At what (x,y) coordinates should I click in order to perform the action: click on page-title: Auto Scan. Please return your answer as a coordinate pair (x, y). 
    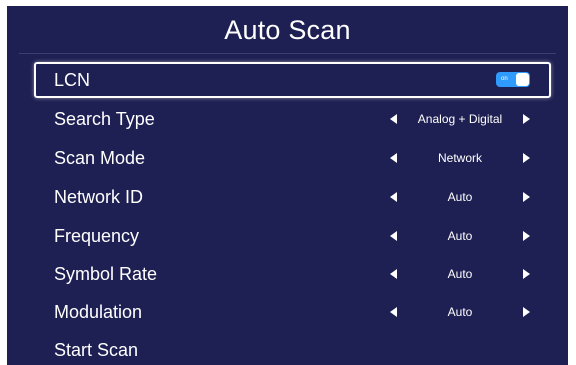
    Looking at the image, I should click on (287, 30).